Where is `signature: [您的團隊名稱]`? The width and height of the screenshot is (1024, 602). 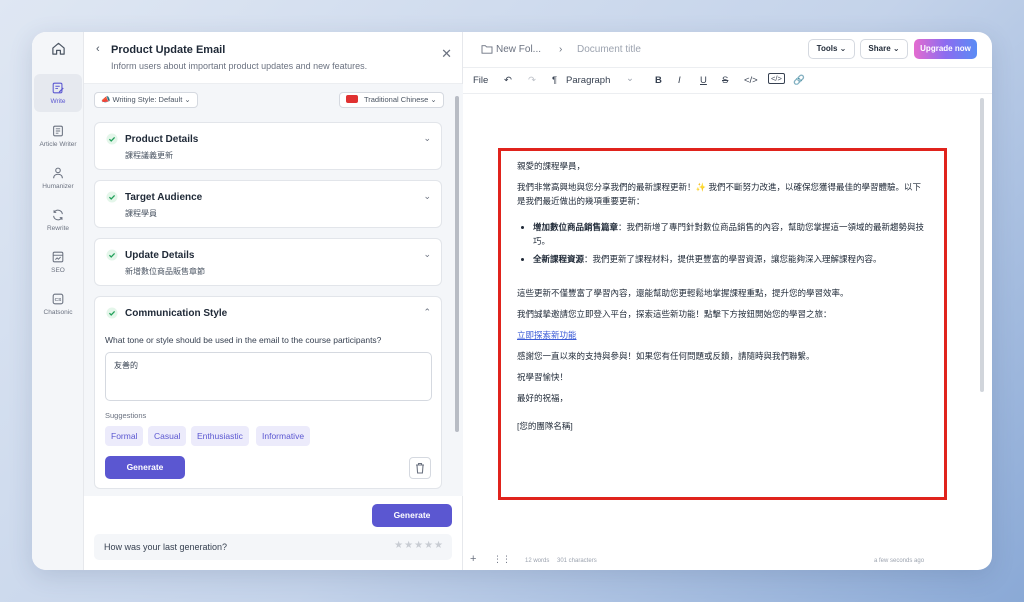 signature: [您的團隊名稱] is located at coordinates (545, 426).